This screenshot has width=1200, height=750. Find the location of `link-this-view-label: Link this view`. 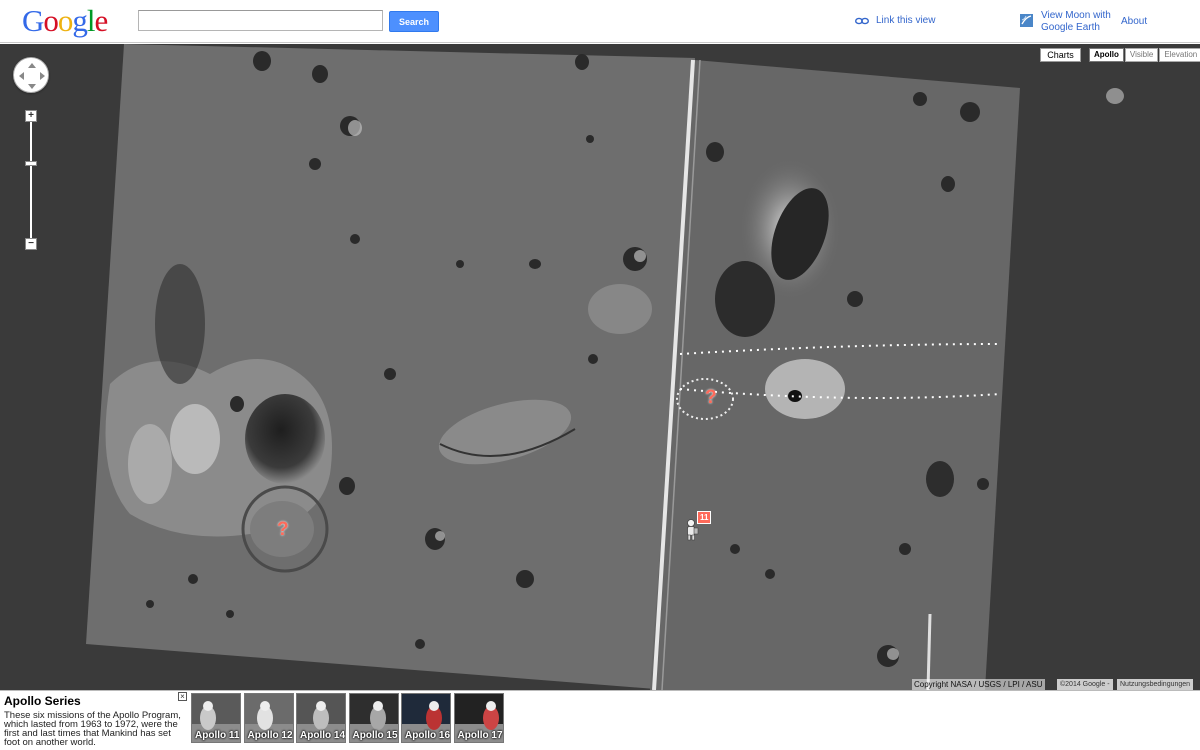

link-this-view-label: Link this view is located at coordinates (906, 20).